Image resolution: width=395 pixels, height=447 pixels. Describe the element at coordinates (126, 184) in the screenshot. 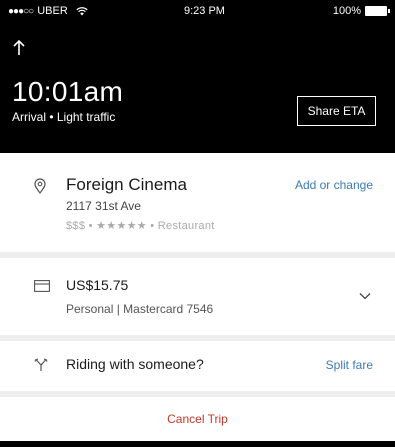

I see `destination-name: Foreign Cinema` at that location.